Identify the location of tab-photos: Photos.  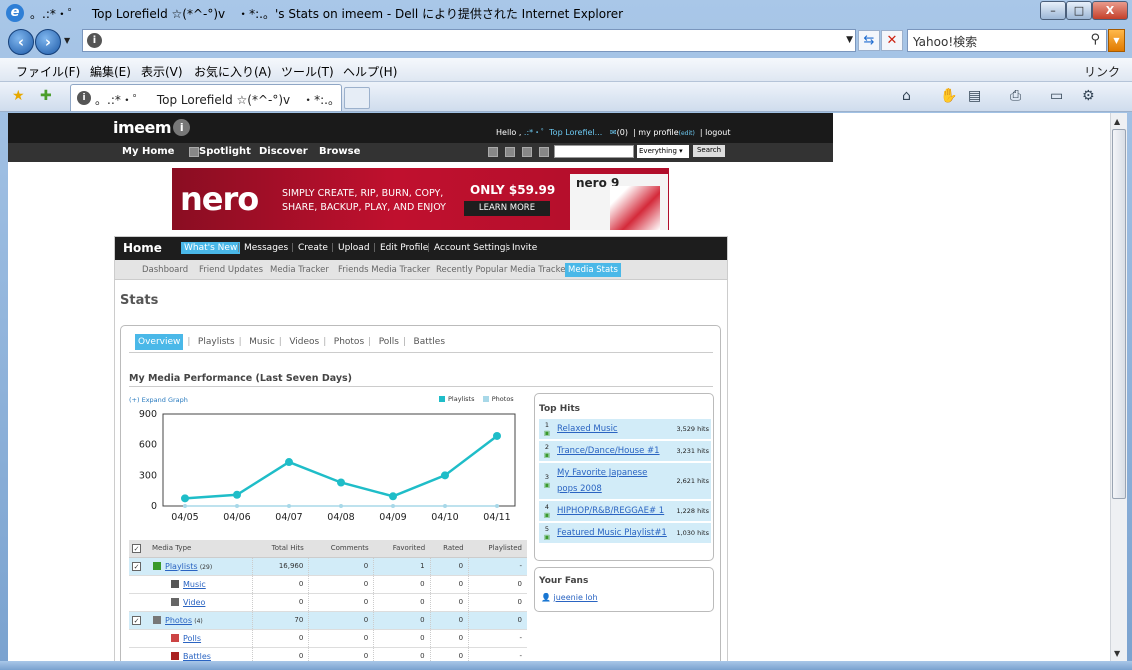
(349, 342).